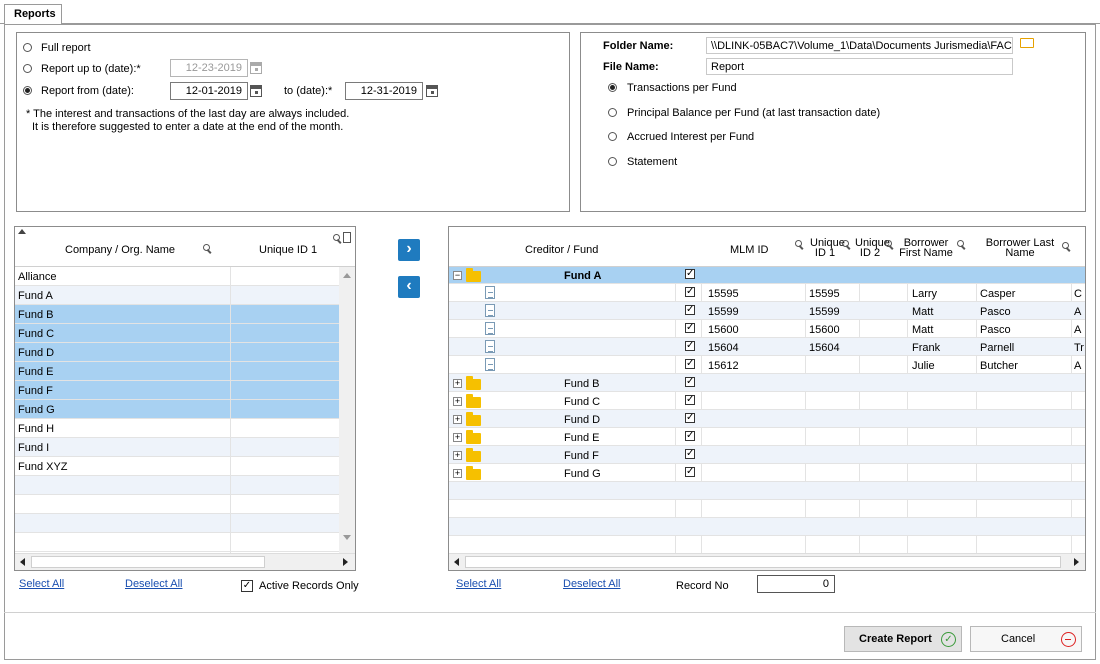 The image size is (1100, 664). What do you see at coordinates (409, 287) in the screenshot?
I see `move-left-button: ‹` at bounding box center [409, 287].